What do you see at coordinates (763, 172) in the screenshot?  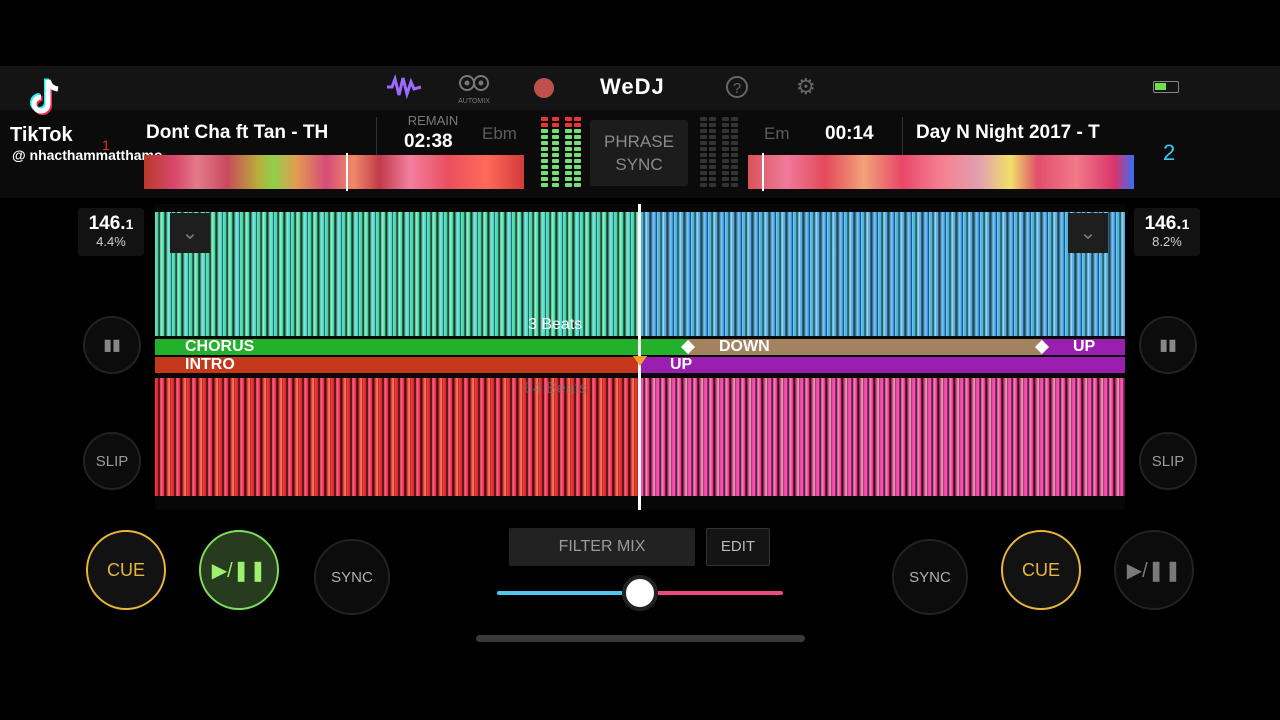 I see `deck2-overview-playhead` at bounding box center [763, 172].